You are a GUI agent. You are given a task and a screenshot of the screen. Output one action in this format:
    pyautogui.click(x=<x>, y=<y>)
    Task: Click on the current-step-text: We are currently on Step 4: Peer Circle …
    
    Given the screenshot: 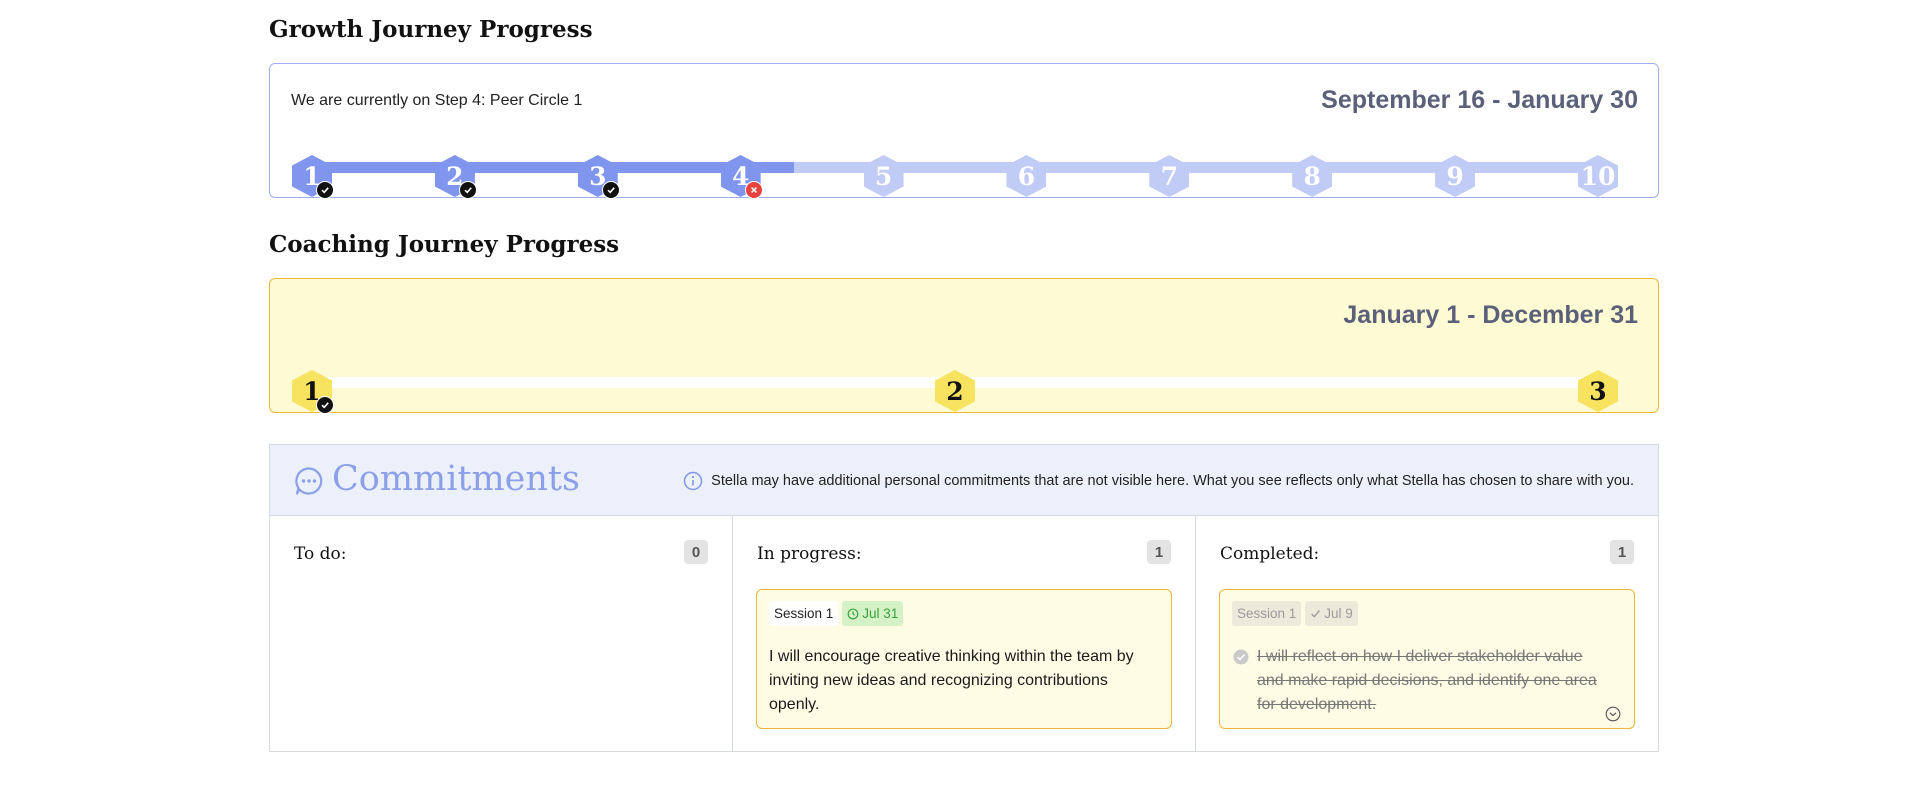 What is the action you would take?
    pyautogui.click(x=437, y=100)
    